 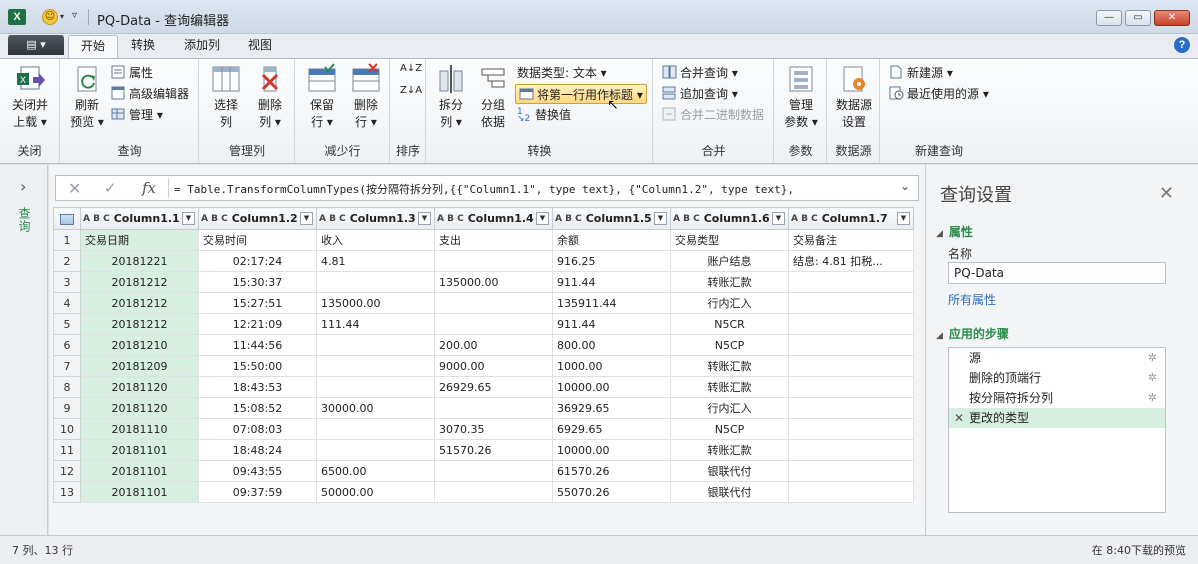 What do you see at coordinates (139, 218) in the screenshot?
I see `column-header: A B C Column1.1 ▼` at bounding box center [139, 218].